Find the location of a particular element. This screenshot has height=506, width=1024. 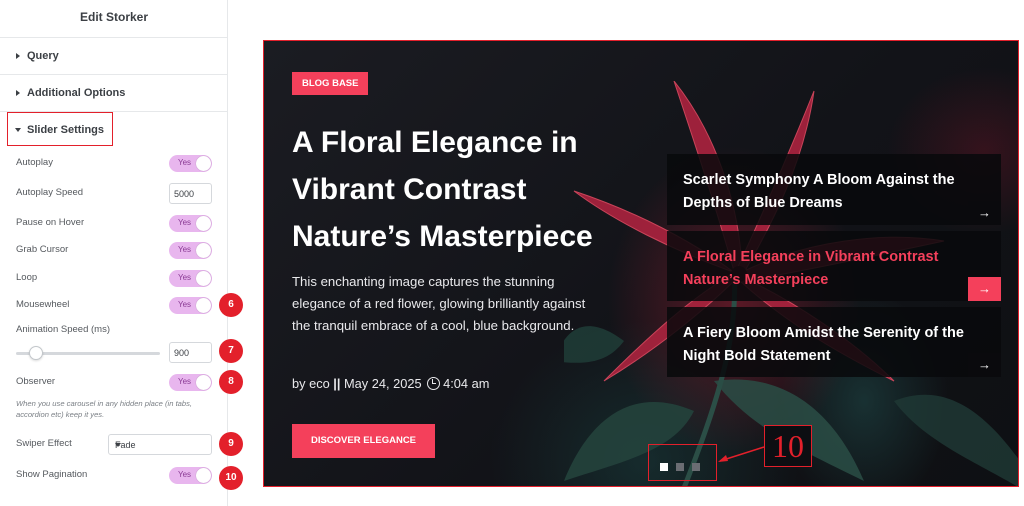

show-pagination-toggle: Yes is located at coordinates (190, 475).